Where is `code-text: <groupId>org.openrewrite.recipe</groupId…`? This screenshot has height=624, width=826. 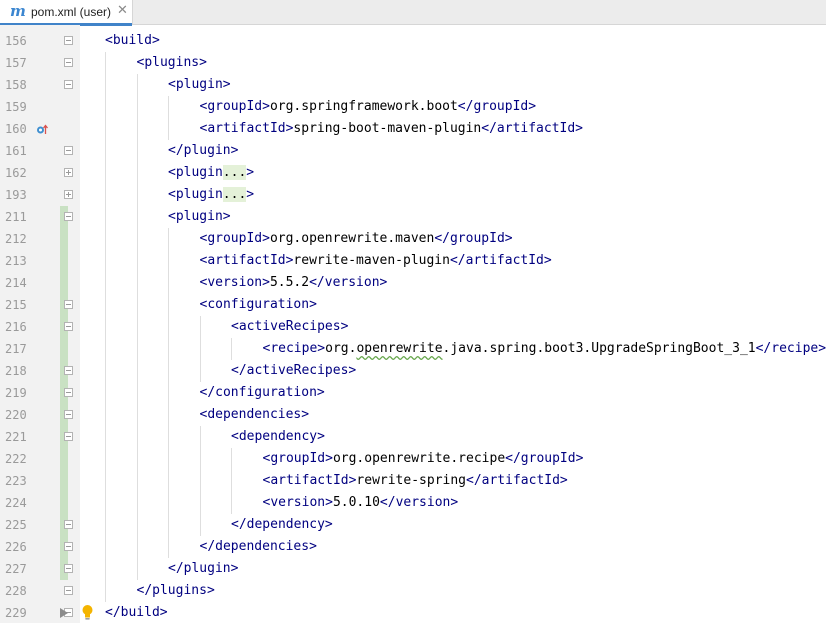
code-text: <groupId>org.openrewrite.recipe</groupId… is located at coordinates (423, 459).